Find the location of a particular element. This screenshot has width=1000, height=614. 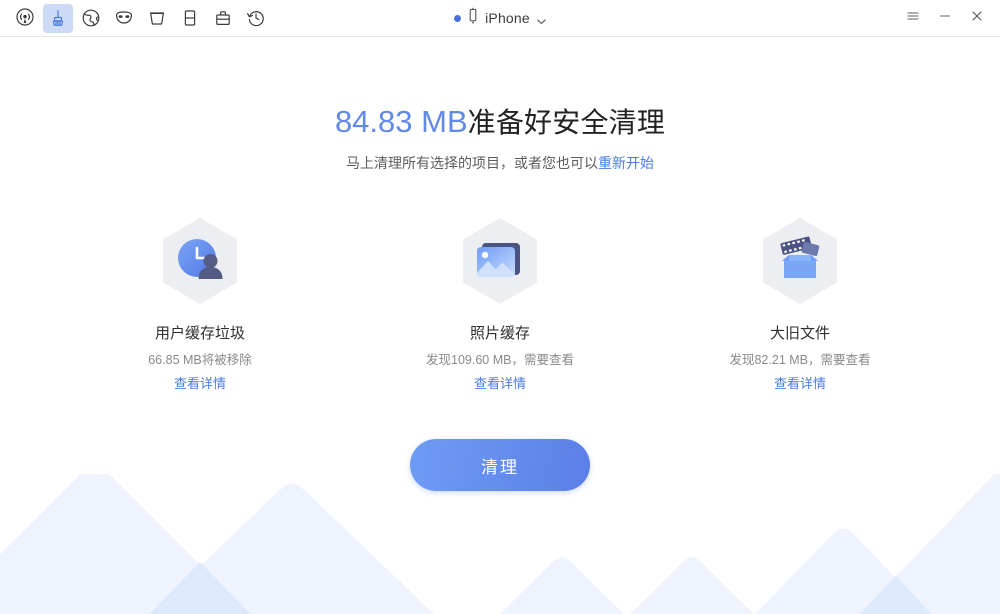

minimize-button is located at coordinates (945, 18).